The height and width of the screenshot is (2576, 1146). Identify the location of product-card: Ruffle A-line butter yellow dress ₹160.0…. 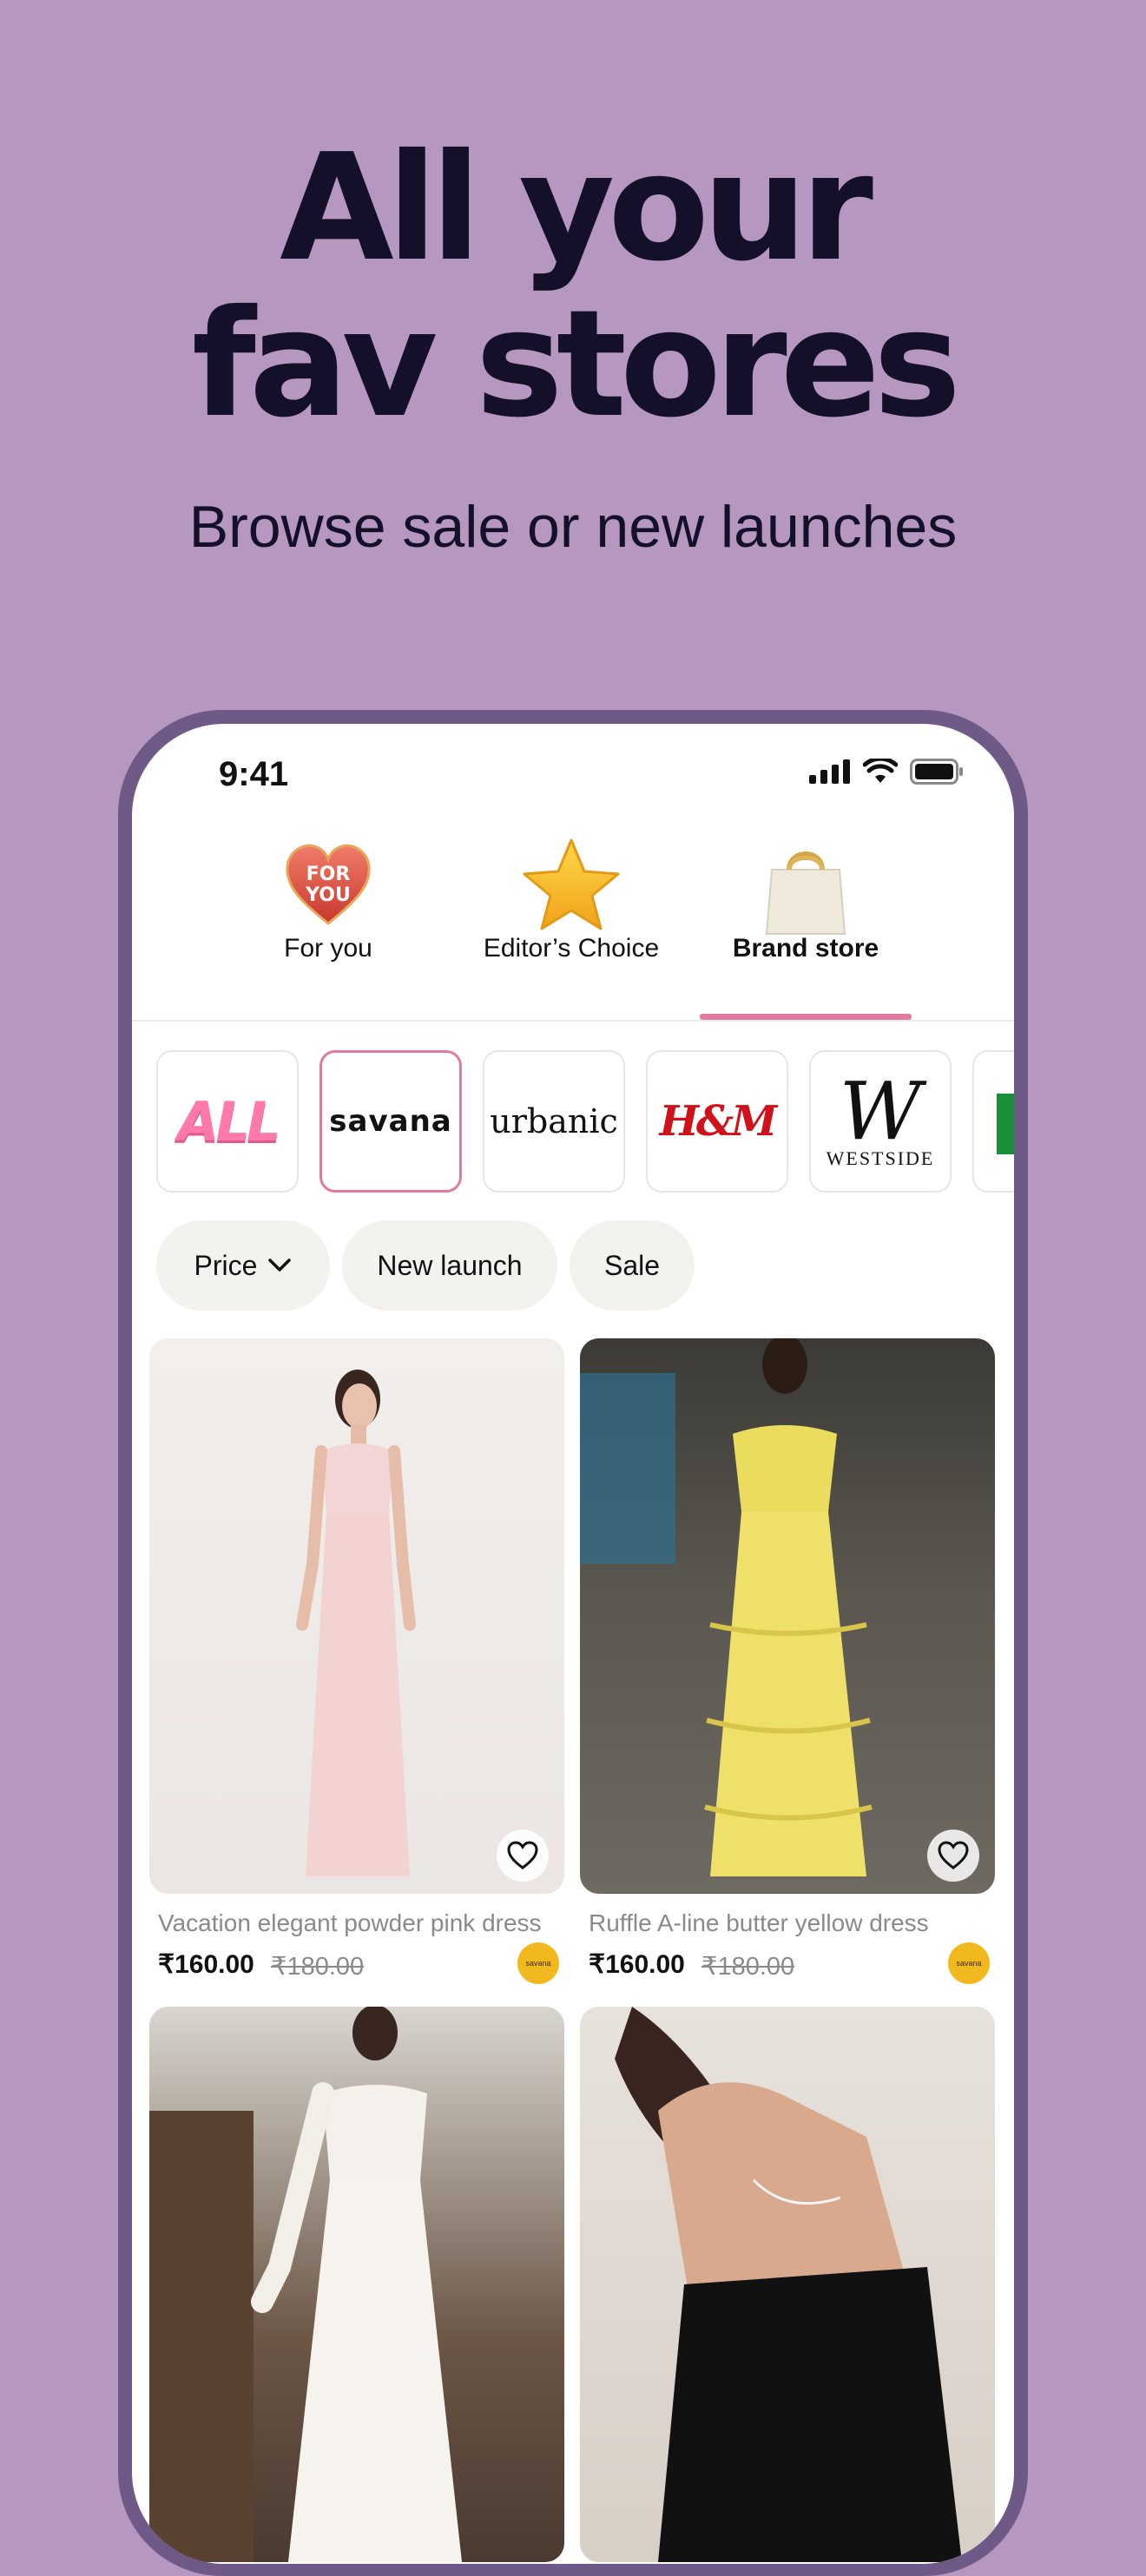
(787, 1668).